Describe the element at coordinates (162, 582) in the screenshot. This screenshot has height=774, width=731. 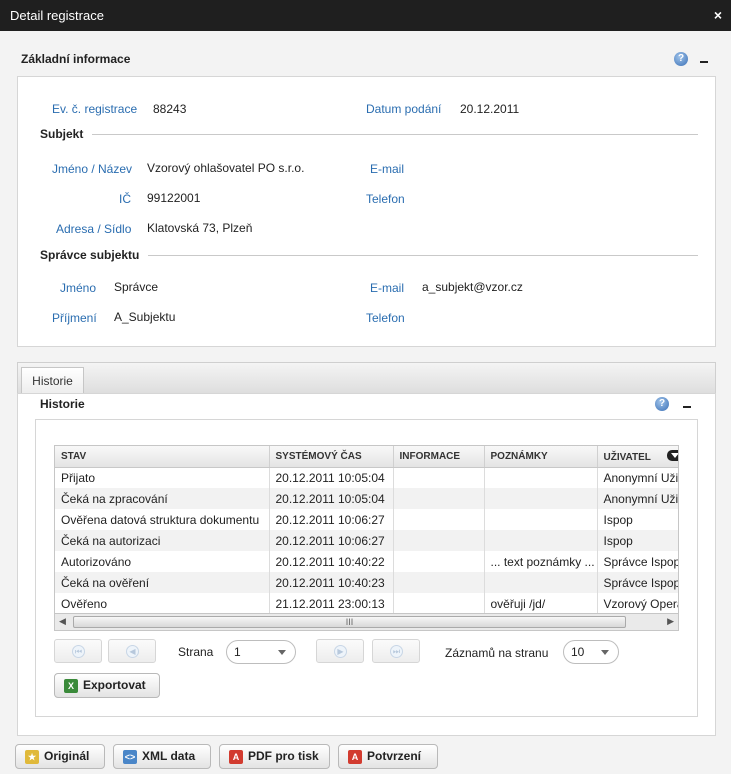
I see `cell-stav: Čeká na ověření` at that location.